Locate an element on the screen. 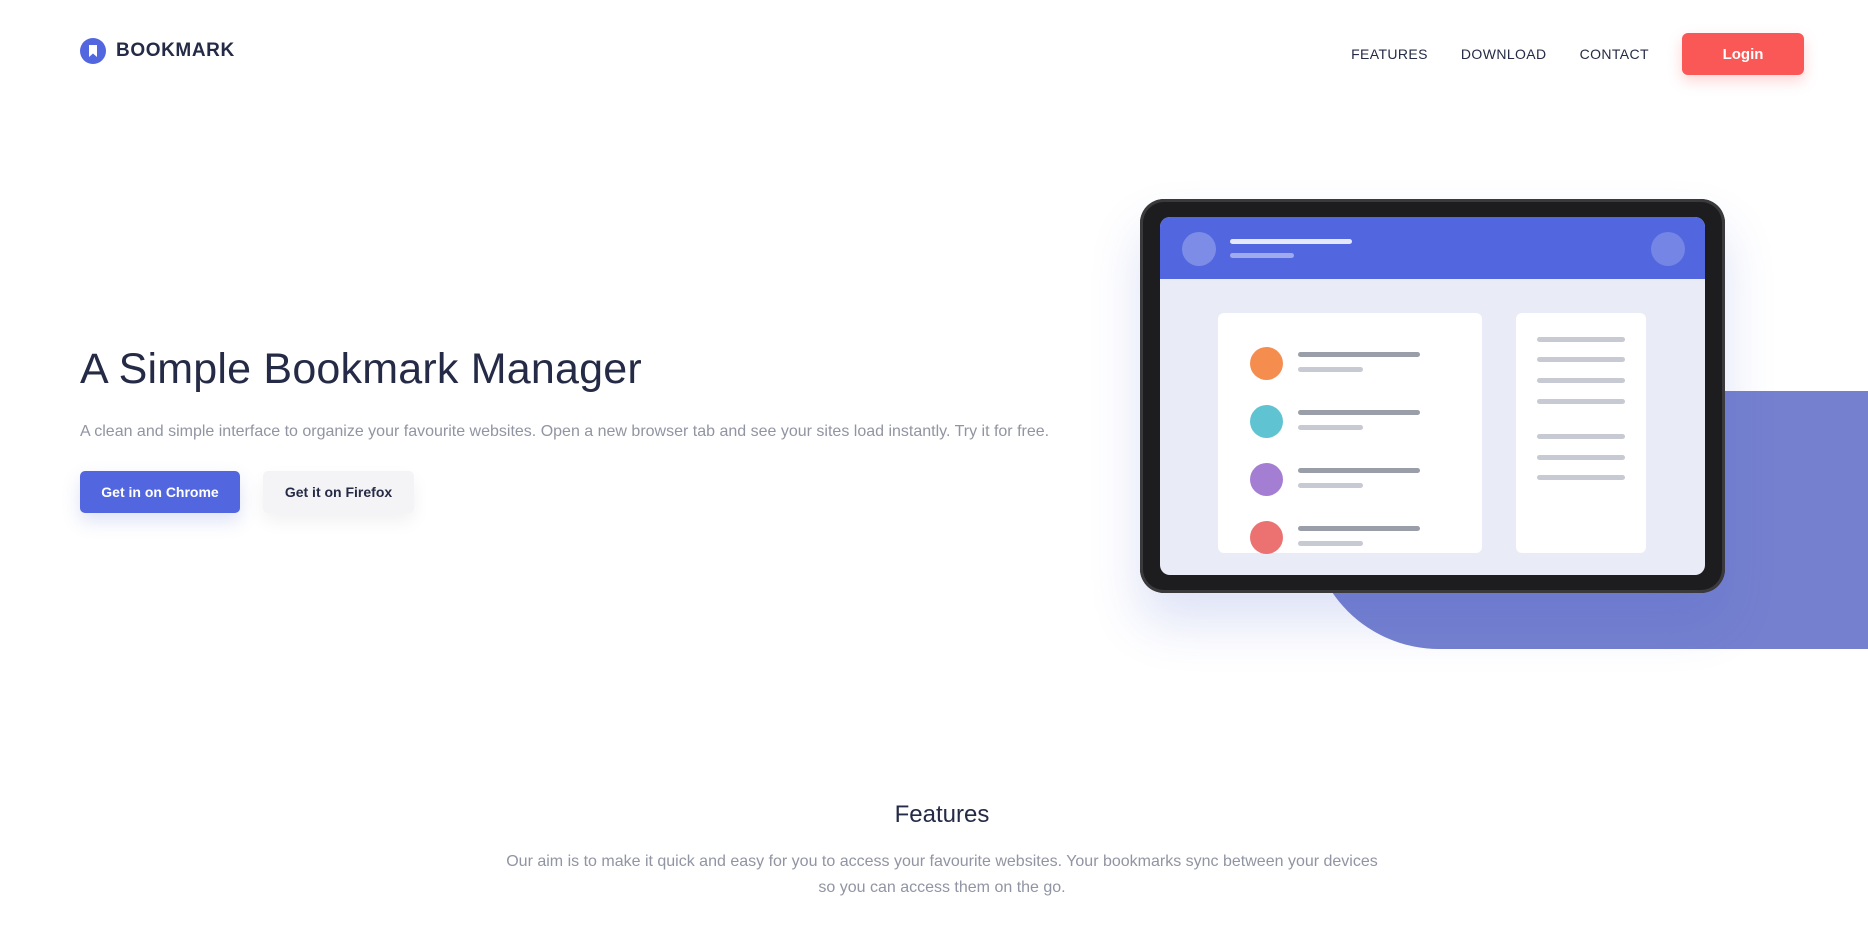  login-button: Login is located at coordinates (1743, 54).